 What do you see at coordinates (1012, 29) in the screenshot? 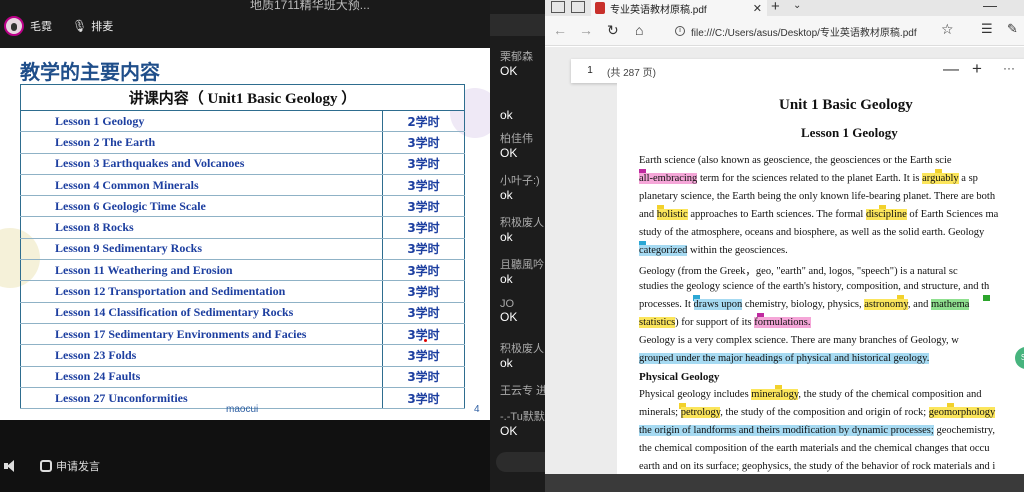
I see `pen-icon: ✎` at bounding box center [1012, 29].